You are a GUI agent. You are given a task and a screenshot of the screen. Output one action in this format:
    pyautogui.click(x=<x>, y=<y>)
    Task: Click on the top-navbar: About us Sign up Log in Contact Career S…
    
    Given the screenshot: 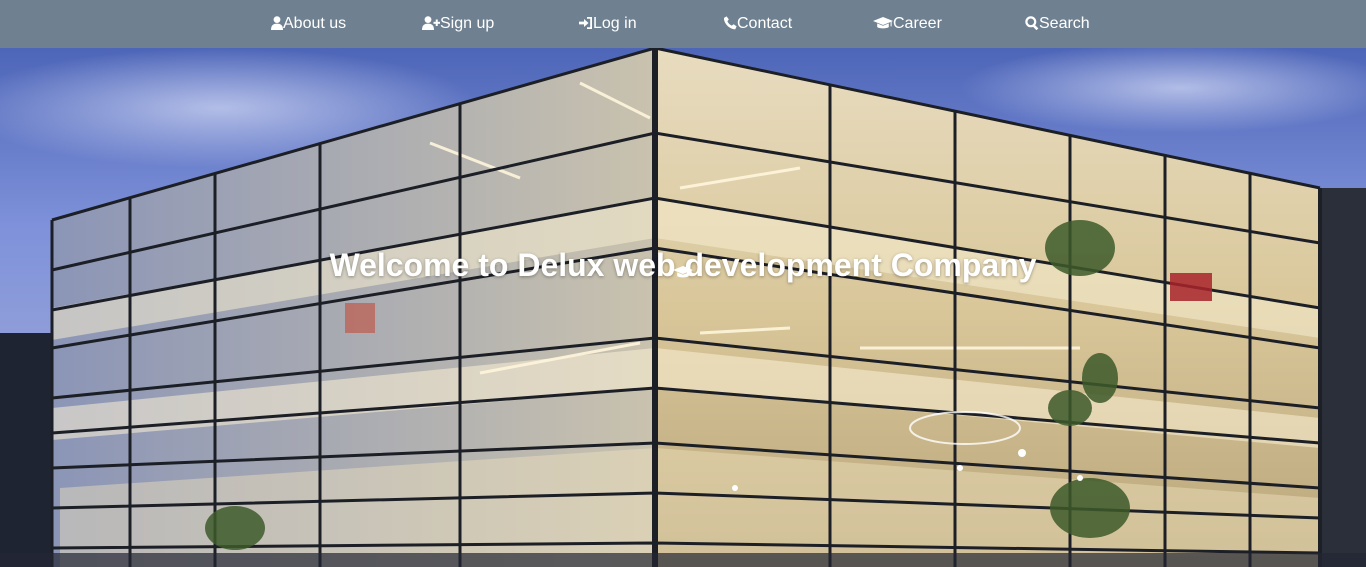 What is the action you would take?
    pyautogui.click(x=683, y=24)
    